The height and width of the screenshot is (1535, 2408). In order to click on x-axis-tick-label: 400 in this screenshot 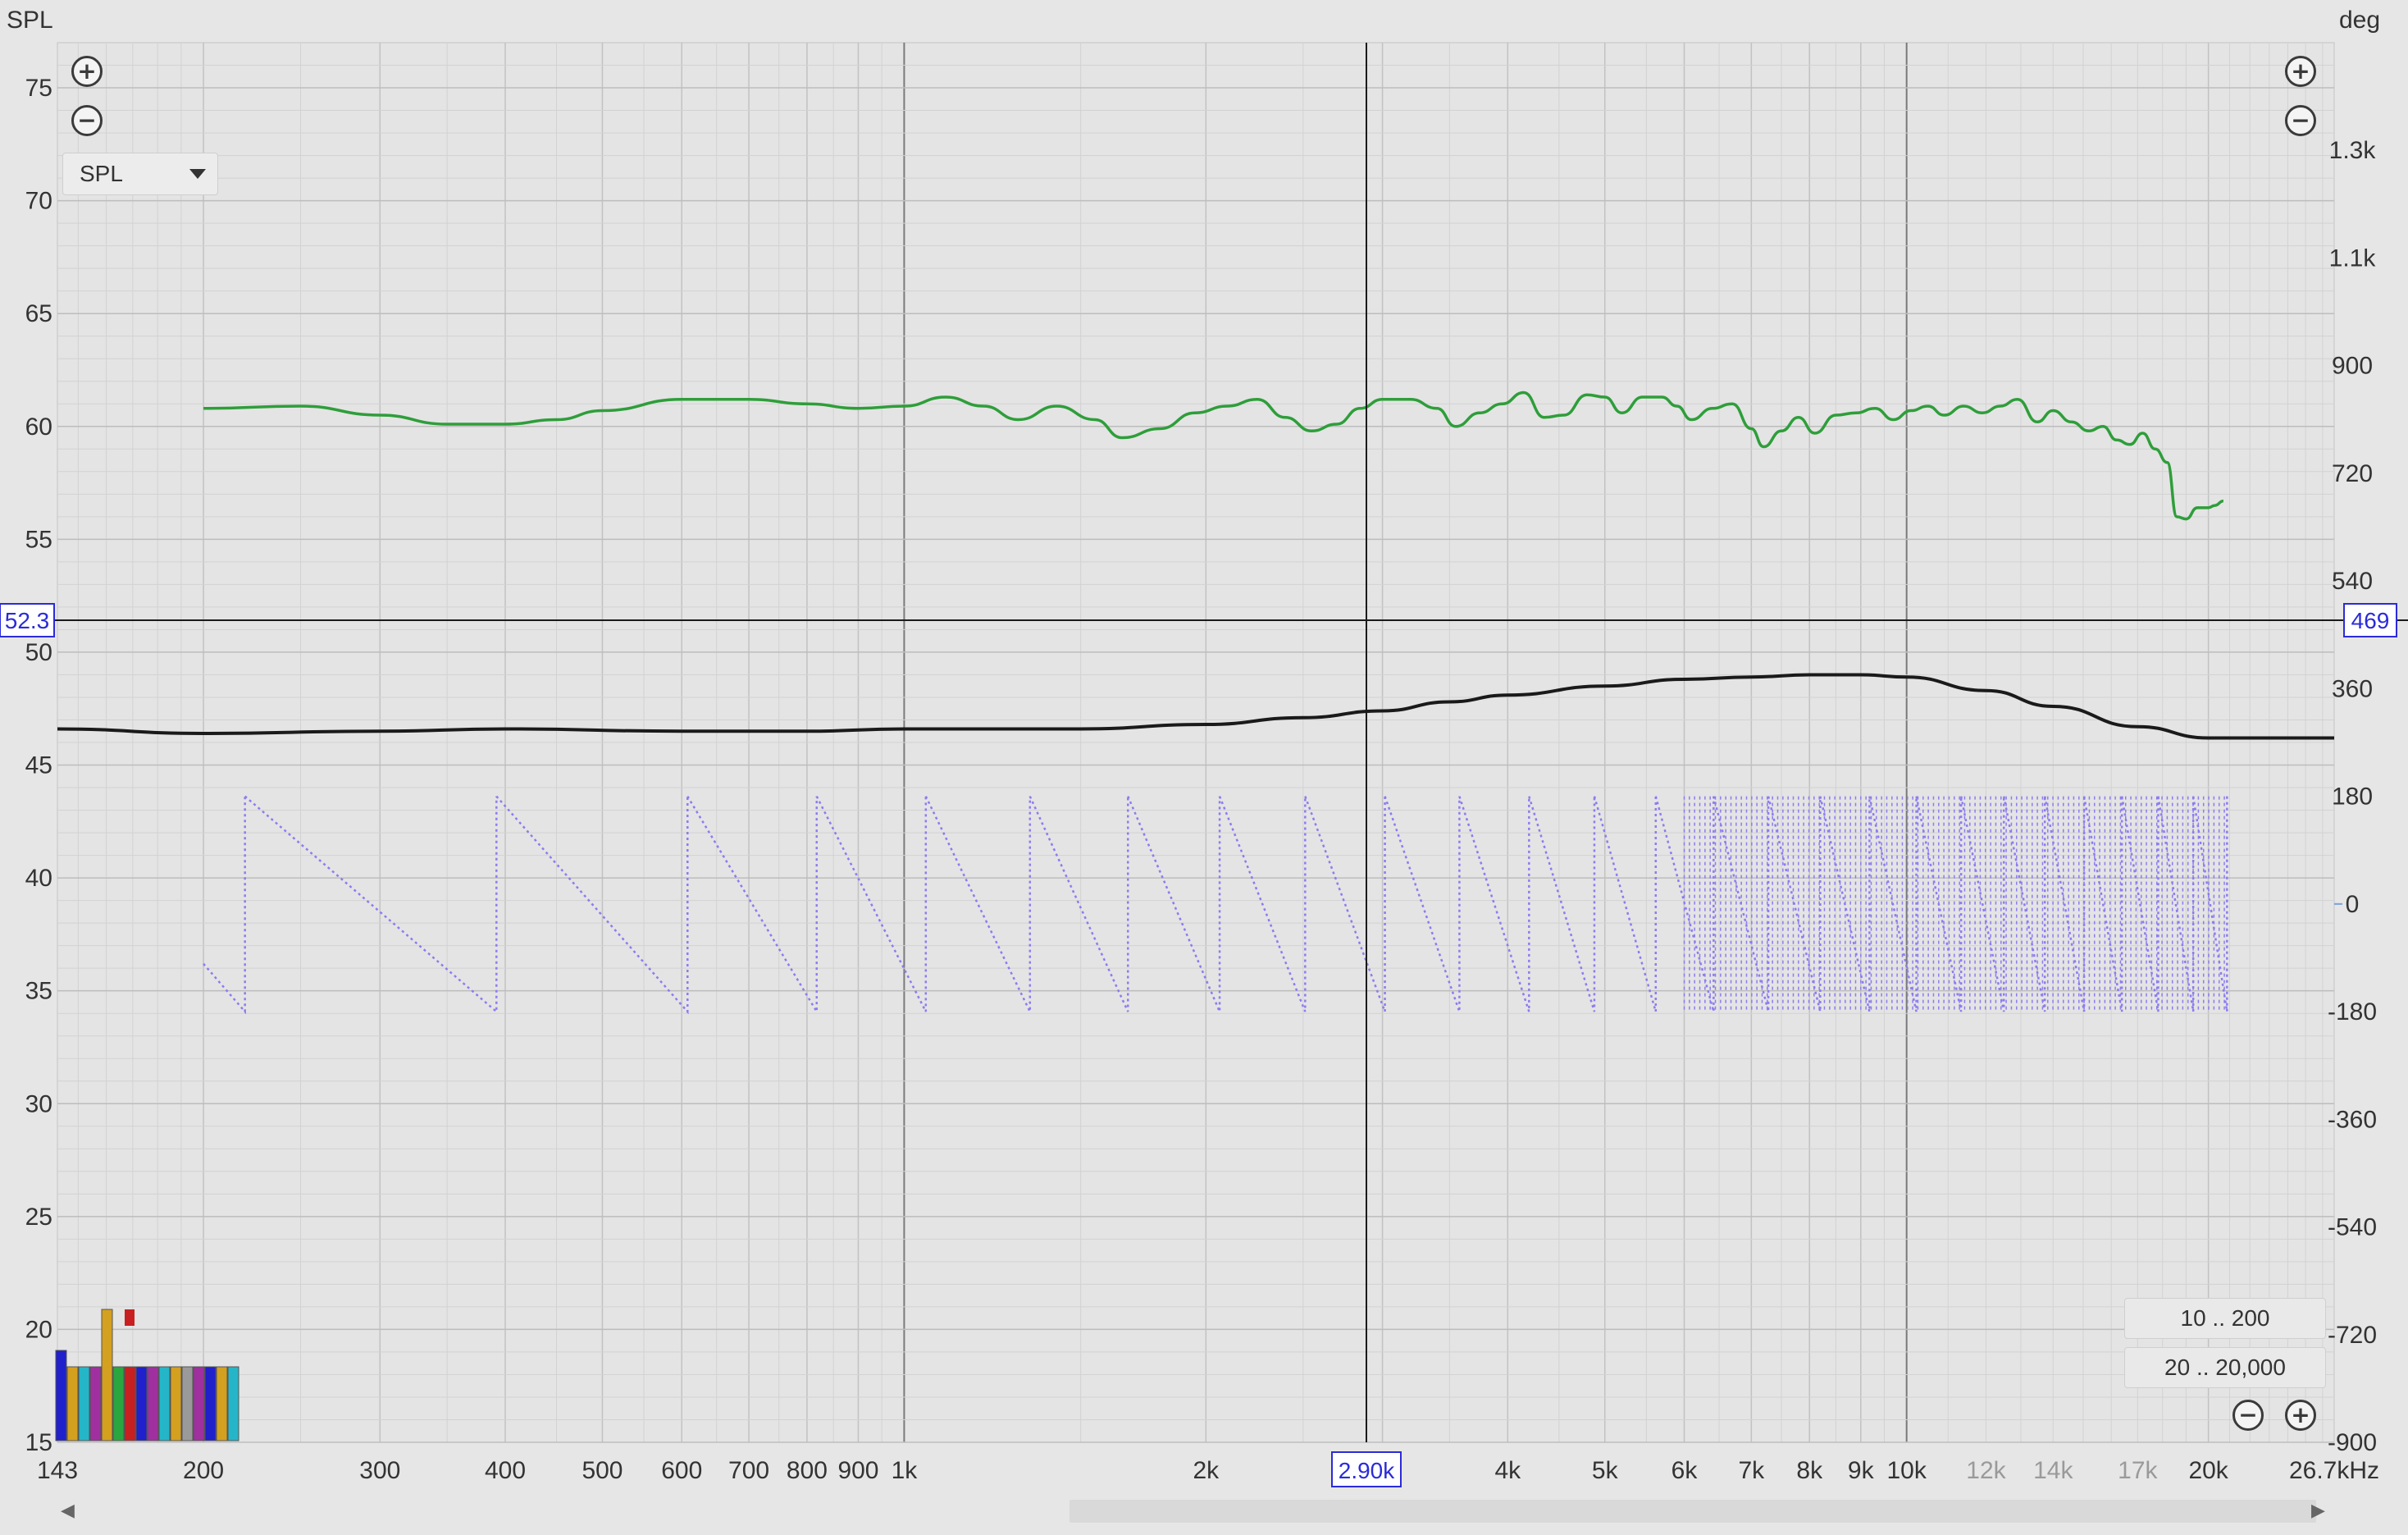, I will do `click(506, 1470)`.